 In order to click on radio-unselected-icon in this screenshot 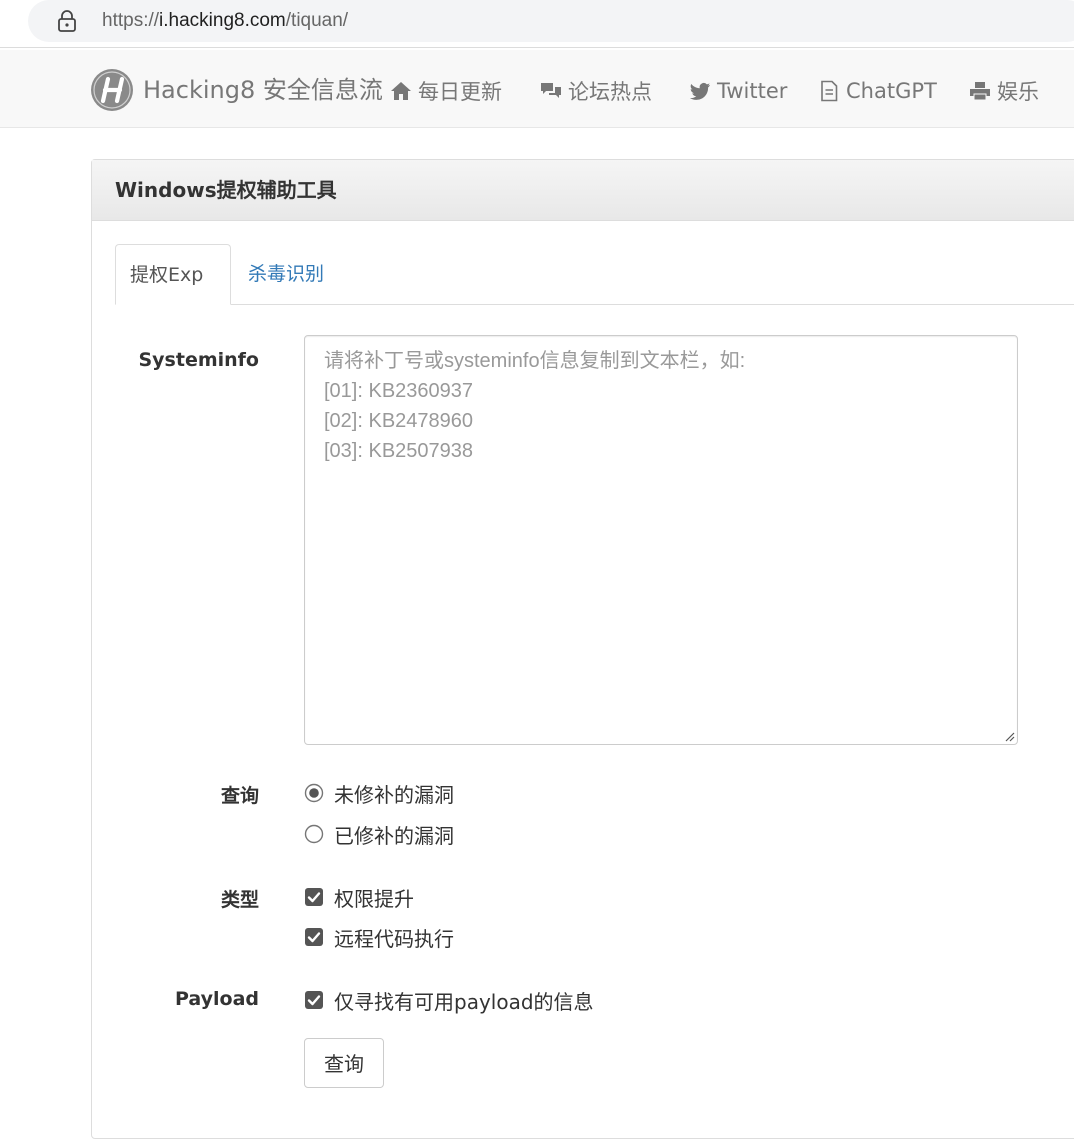, I will do `click(314, 834)`.